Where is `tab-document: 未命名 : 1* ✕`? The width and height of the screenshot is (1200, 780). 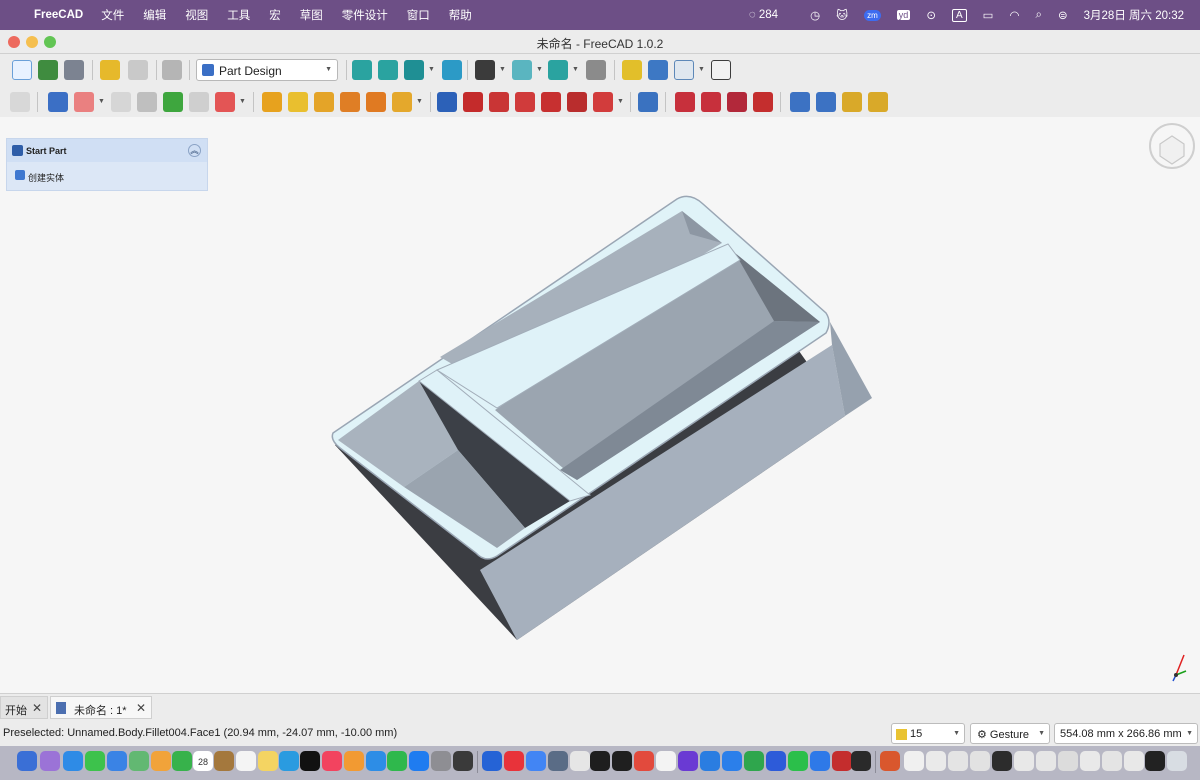 tab-document: 未命名 : 1* ✕ is located at coordinates (101, 707).